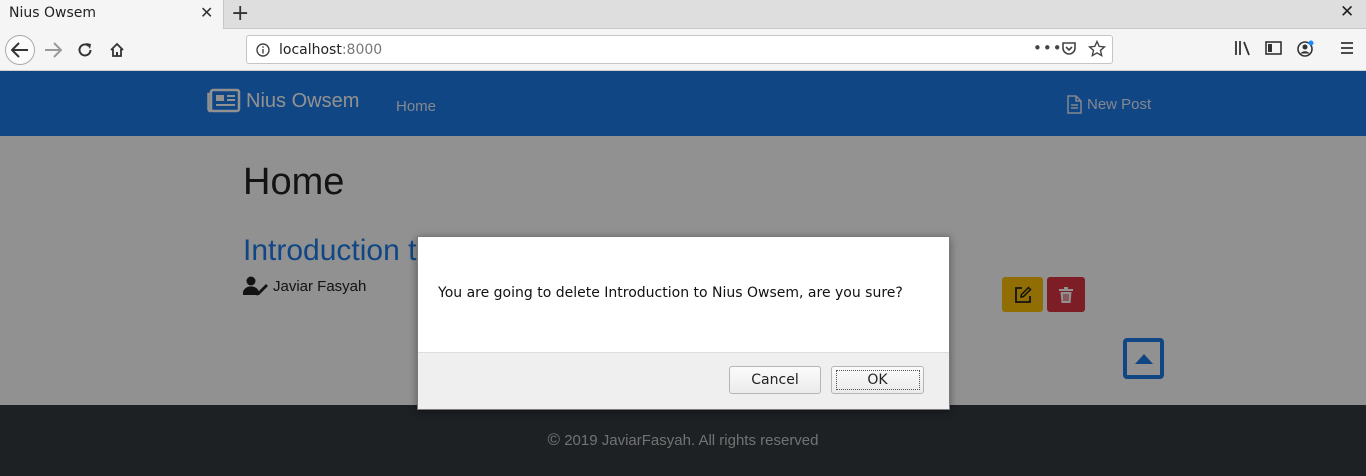 This screenshot has height=476, width=1366. I want to click on browser-toolbar: localhost:8000 •••, so click(683, 50).